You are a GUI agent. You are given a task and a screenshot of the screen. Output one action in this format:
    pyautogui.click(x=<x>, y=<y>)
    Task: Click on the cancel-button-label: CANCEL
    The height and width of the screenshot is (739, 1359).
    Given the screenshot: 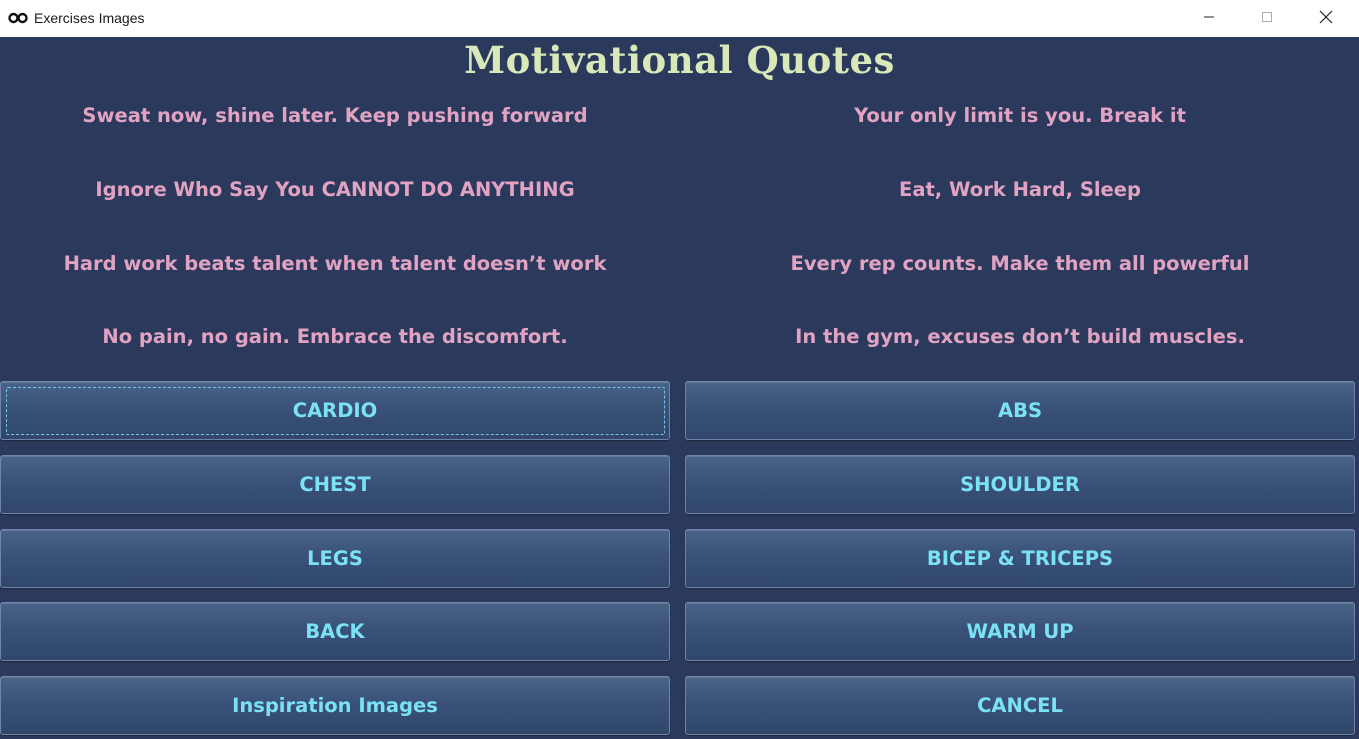 What is the action you would take?
    pyautogui.click(x=1020, y=705)
    